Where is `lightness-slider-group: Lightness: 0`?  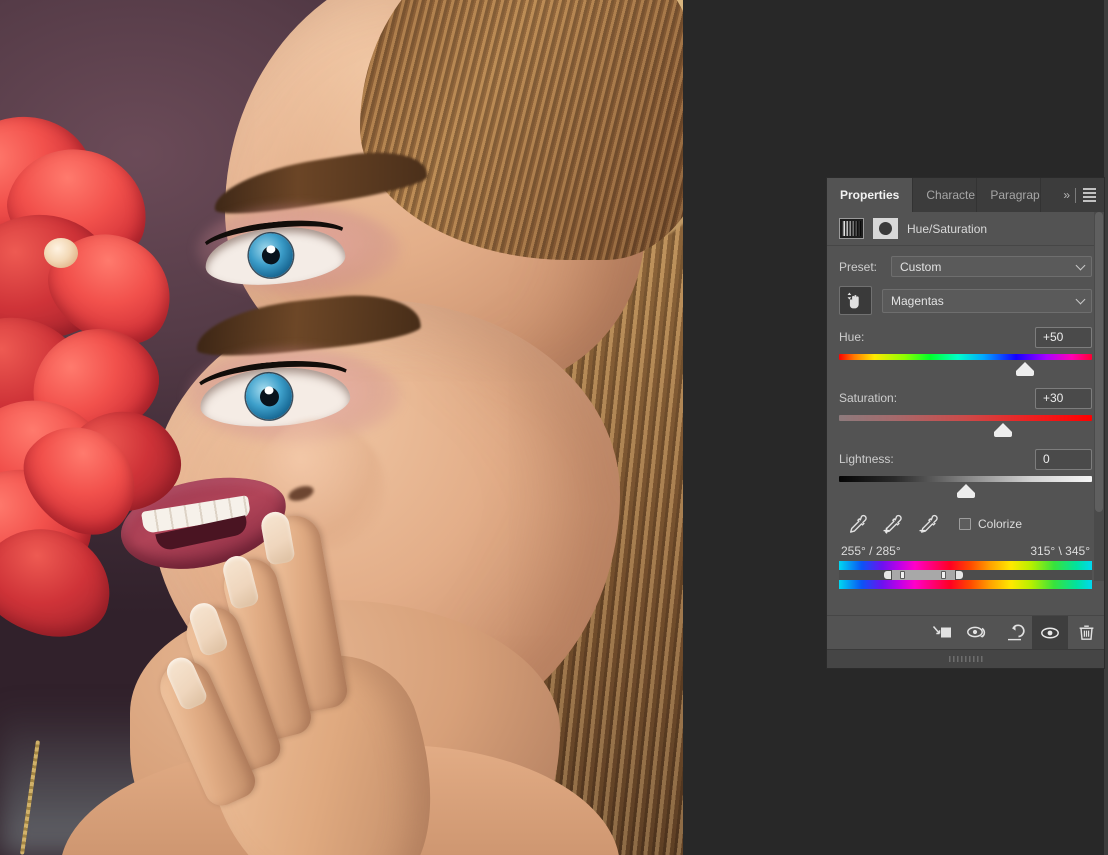 lightness-slider-group: Lightness: 0 is located at coordinates (965, 475).